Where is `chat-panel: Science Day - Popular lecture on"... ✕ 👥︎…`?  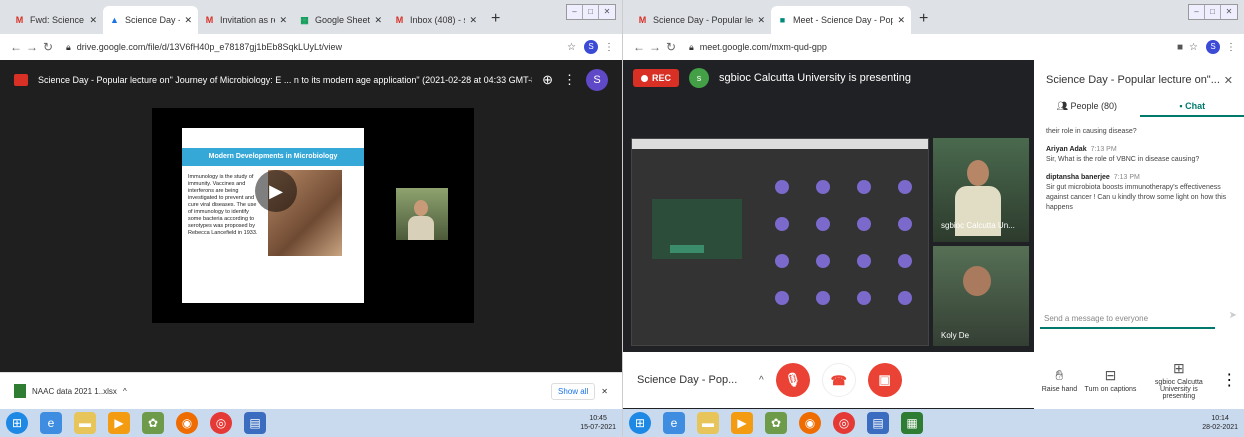
chat-panel: Science Day - Popular lecture on"... ✕ 👥︎… is located at coordinates (1139, 234).